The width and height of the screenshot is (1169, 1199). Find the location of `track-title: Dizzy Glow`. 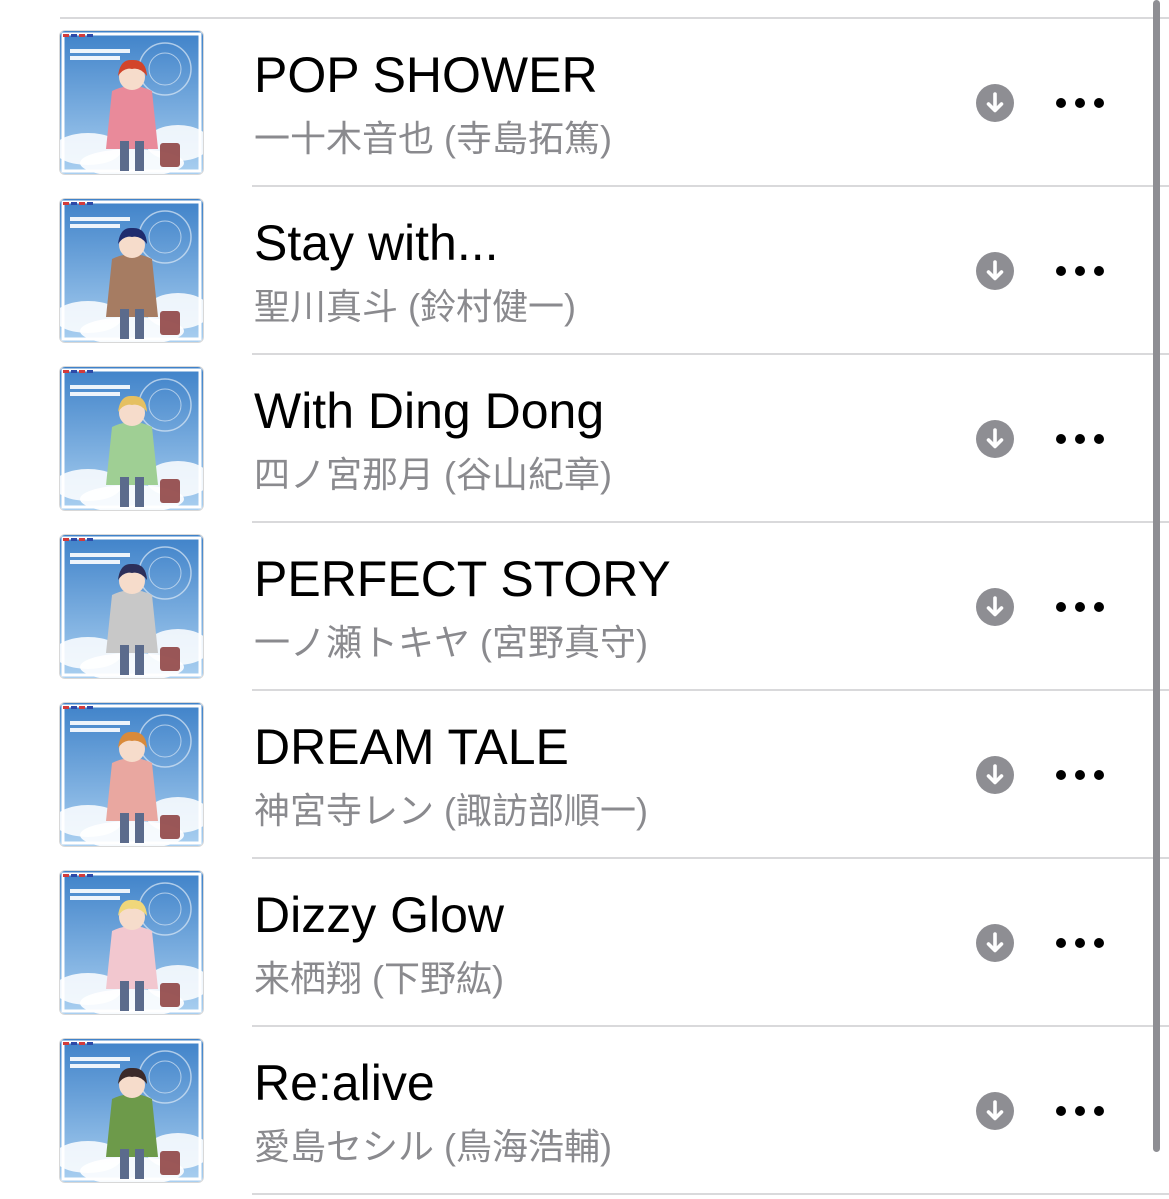

track-title: Dizzy Glow is located at coordinates (379, 915).